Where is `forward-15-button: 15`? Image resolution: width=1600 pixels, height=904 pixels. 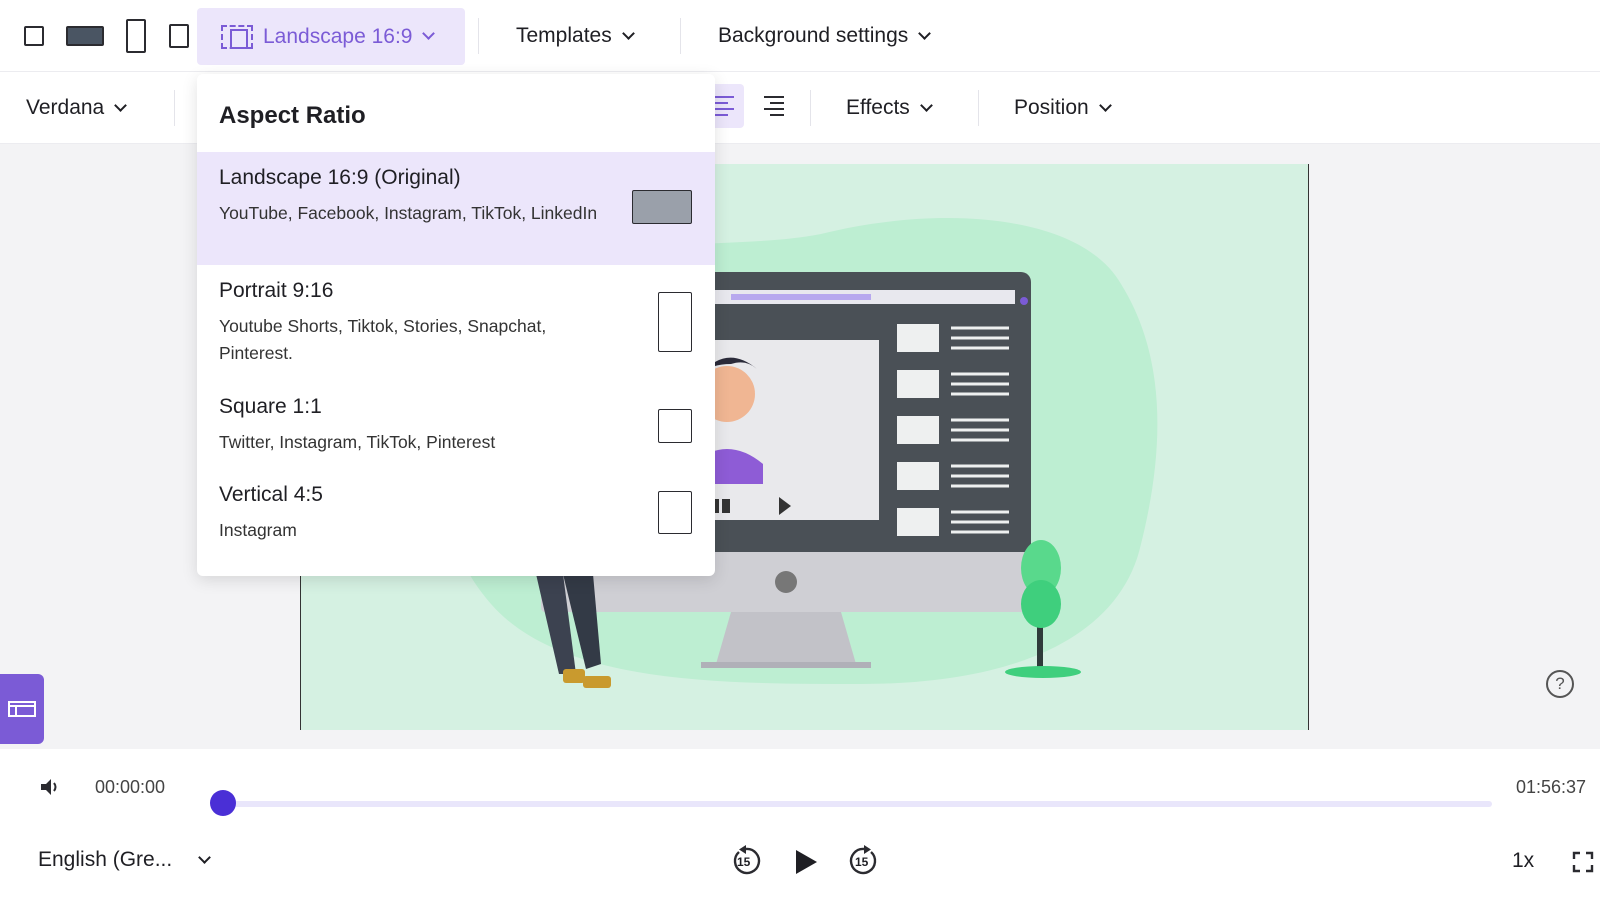
forward-15-button: 15 is located at coordinates (864, 861).